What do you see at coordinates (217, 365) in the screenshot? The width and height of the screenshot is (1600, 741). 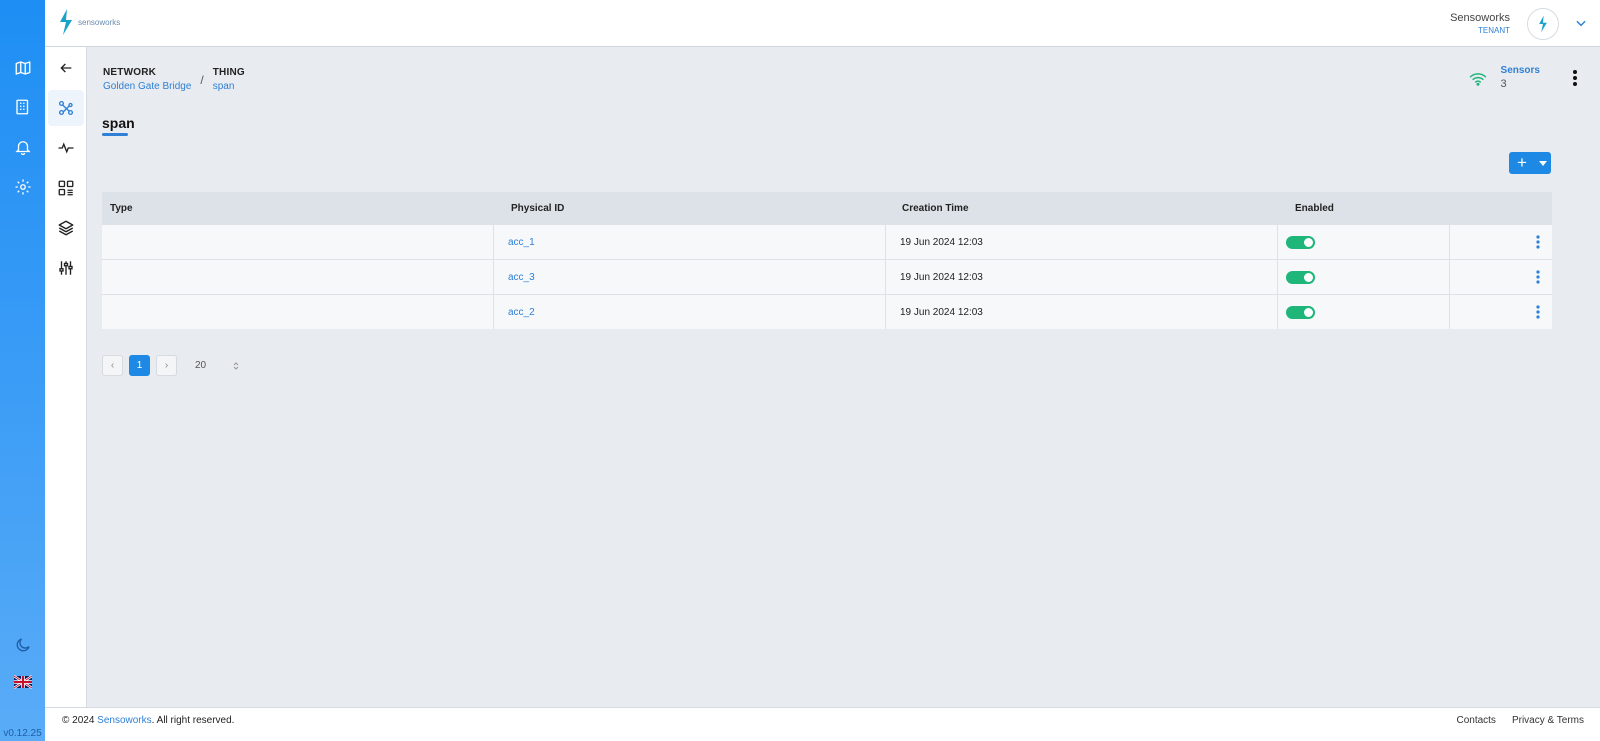 I see `page-size-select: 20` at bounding box center [217, 365].